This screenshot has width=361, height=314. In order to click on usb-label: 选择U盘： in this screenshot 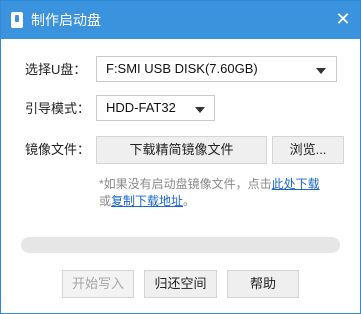, I will do `click(56, 69)`.